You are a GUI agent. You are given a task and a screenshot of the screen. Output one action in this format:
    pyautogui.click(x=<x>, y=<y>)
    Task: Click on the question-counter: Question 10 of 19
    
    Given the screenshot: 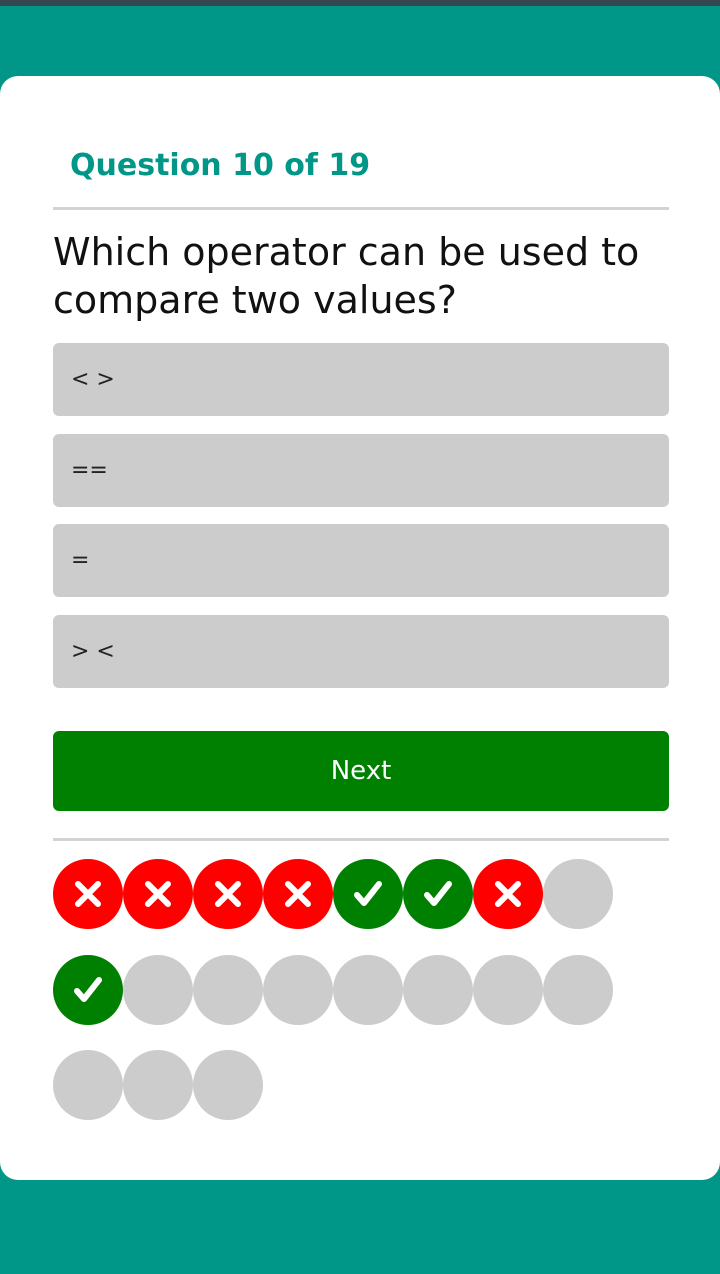 What is the action you would take?
    pyautogui.click(x=220, y=165)
    